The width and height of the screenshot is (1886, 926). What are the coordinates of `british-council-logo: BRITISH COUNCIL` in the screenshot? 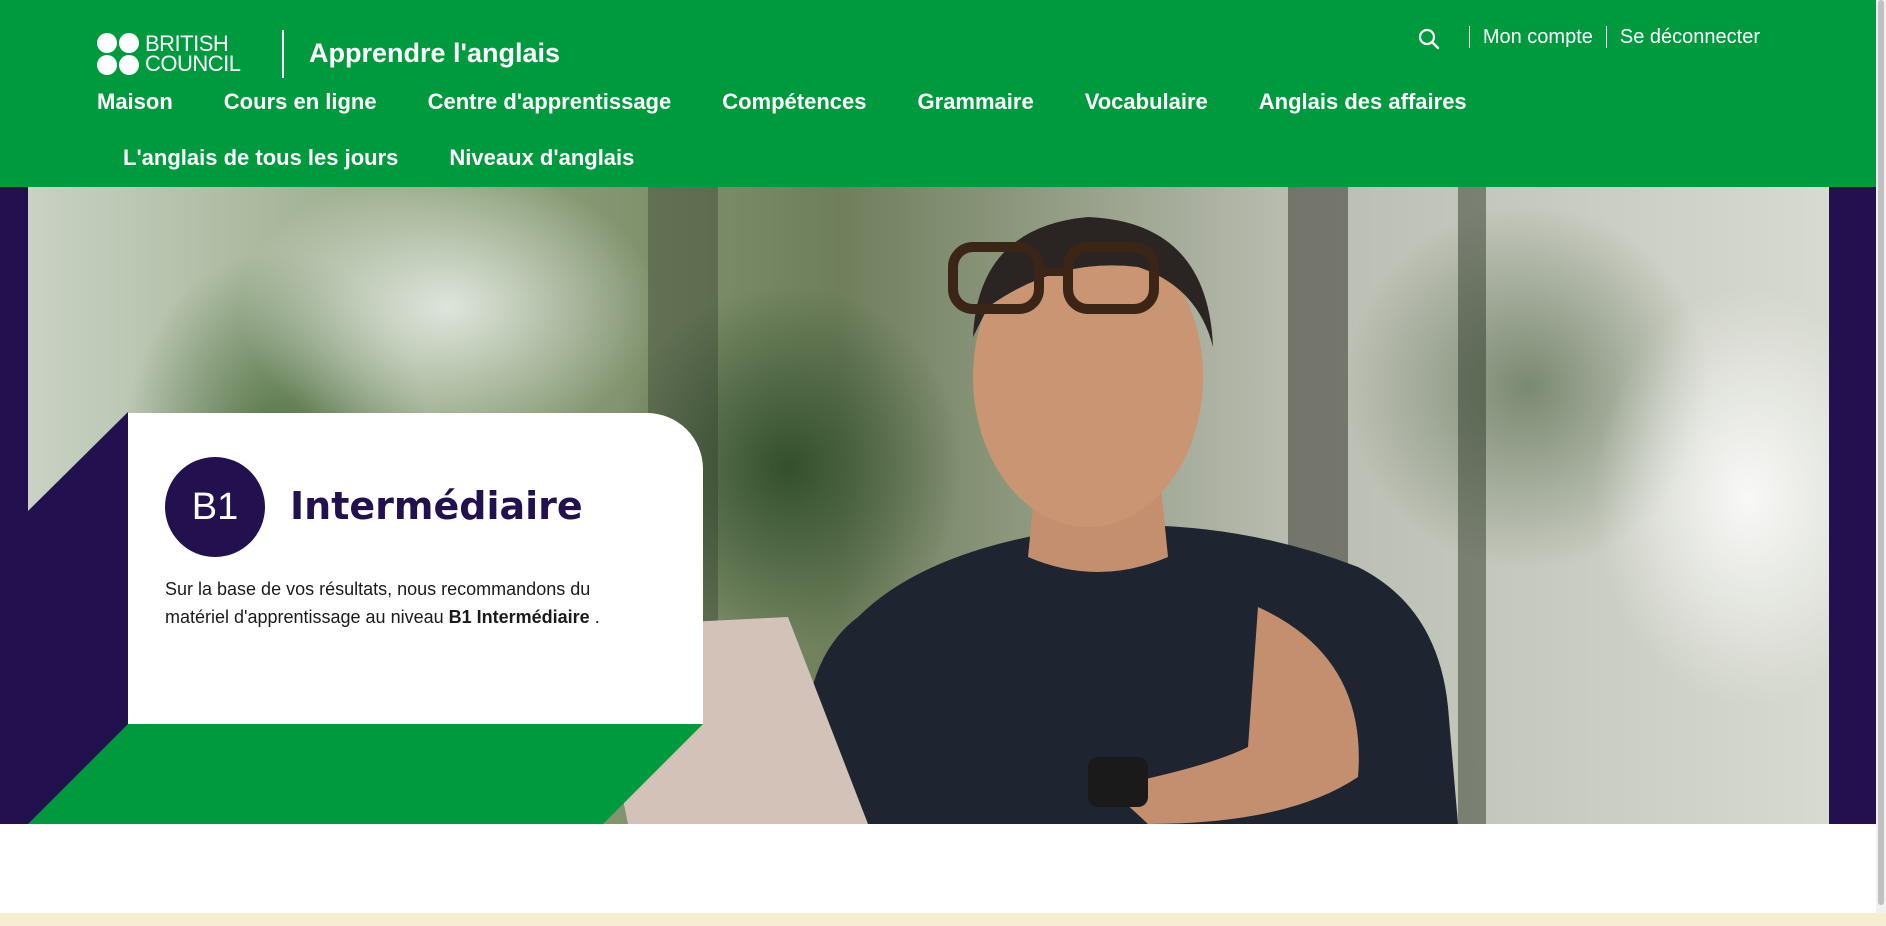 It's located at (172, 54).